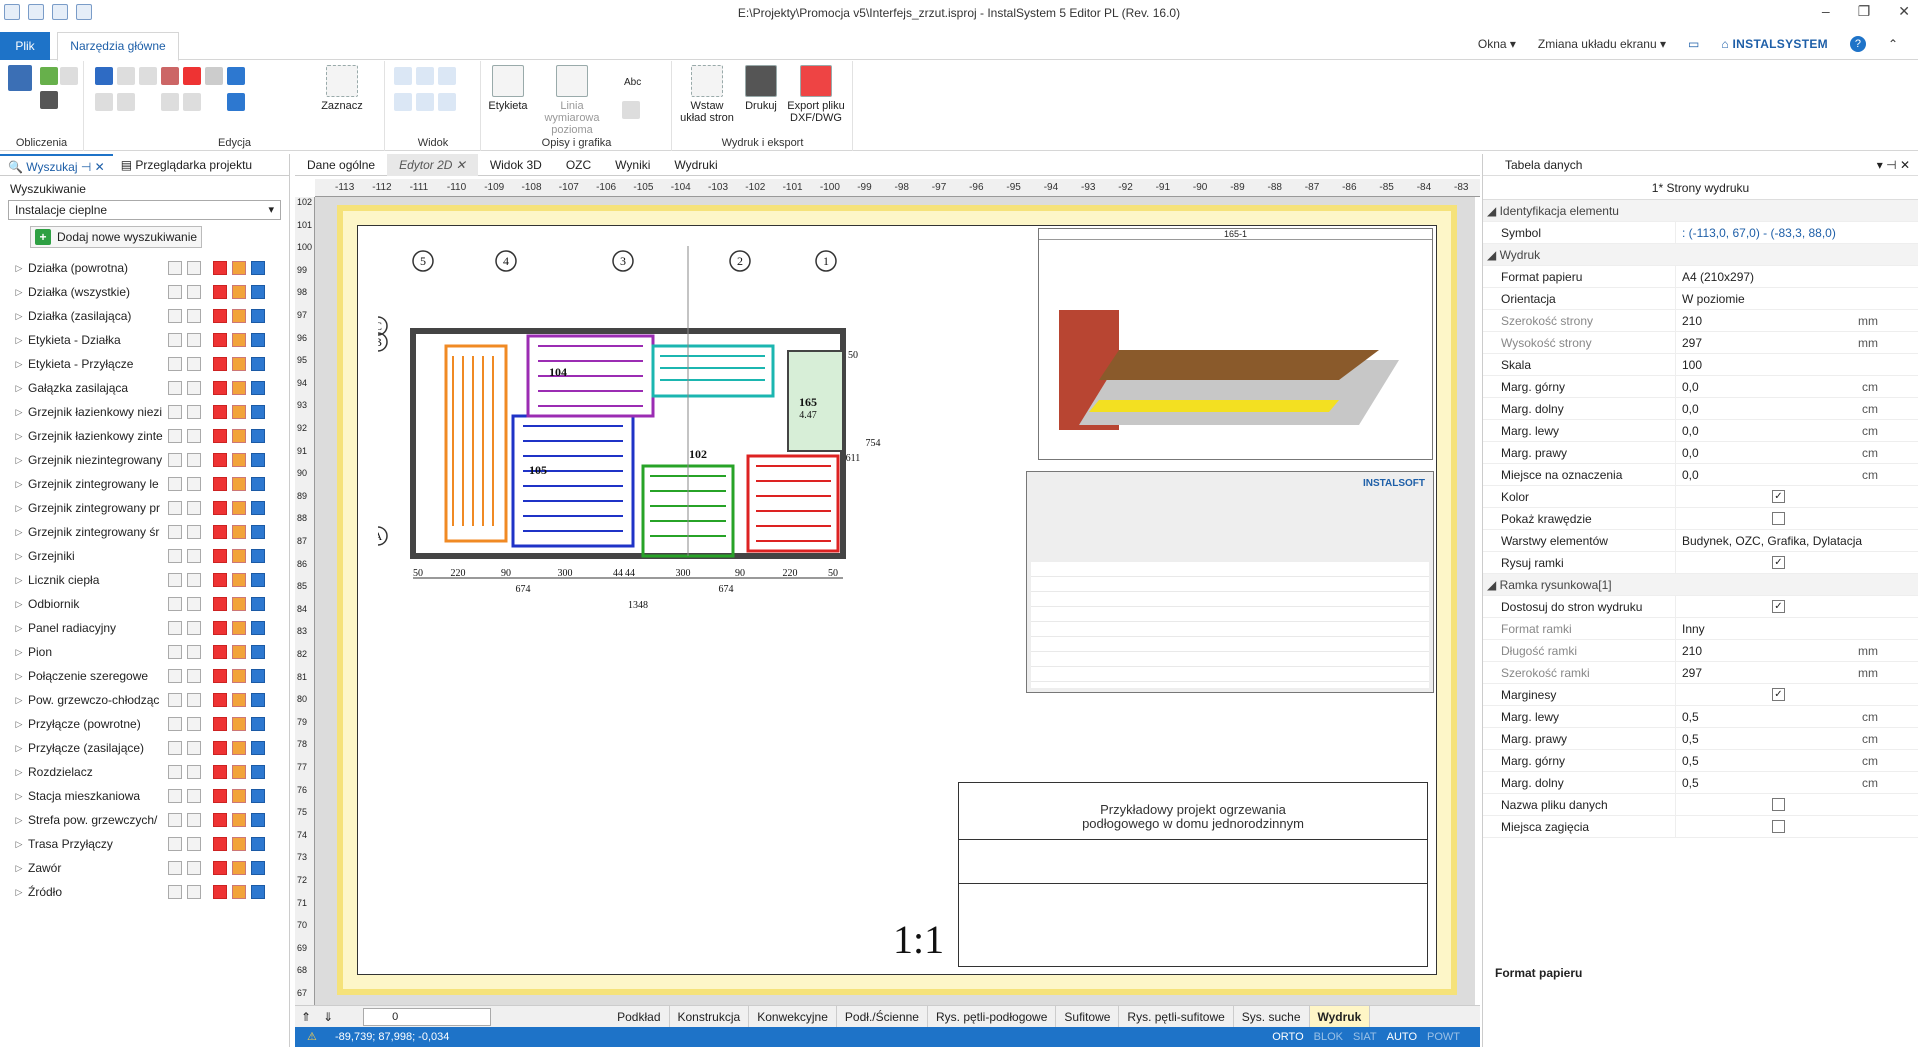  Describe the element at coordinates (1796, 826) in the screenshot. I see `property-value` at that location.